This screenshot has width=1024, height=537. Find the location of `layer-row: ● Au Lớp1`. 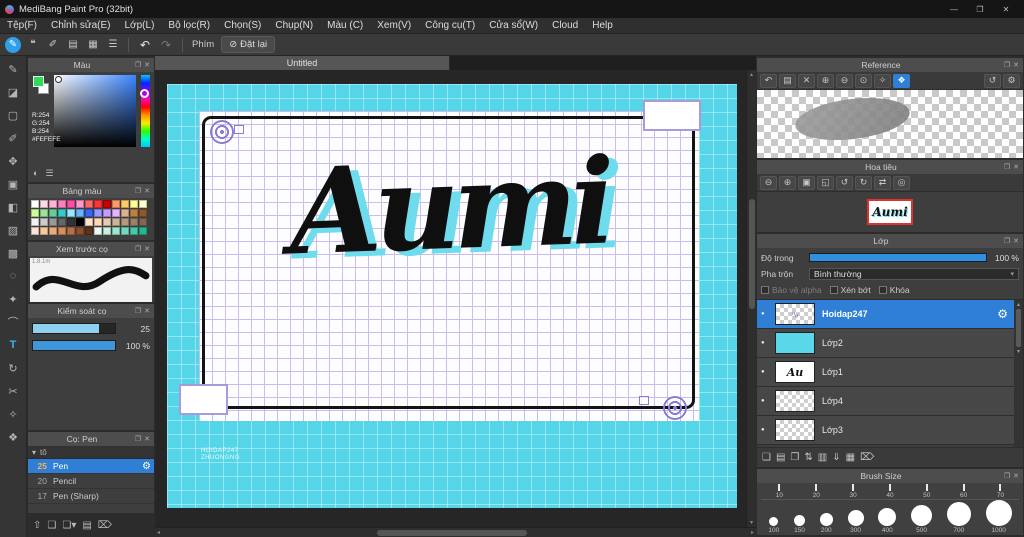

layer-row: ● Au Lớp1 is located at coordinates (885, 372).